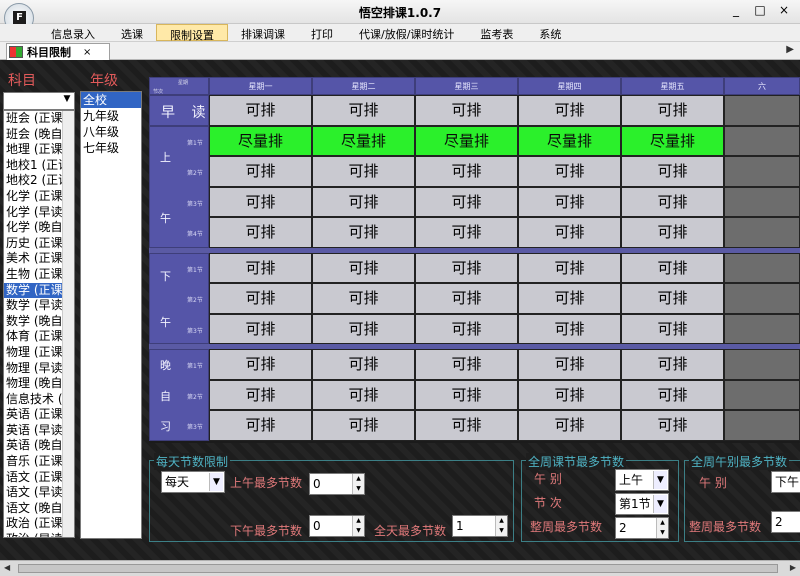  I want to click on horizontal-scrollbar: ◀ ▶, so click(400, 568).